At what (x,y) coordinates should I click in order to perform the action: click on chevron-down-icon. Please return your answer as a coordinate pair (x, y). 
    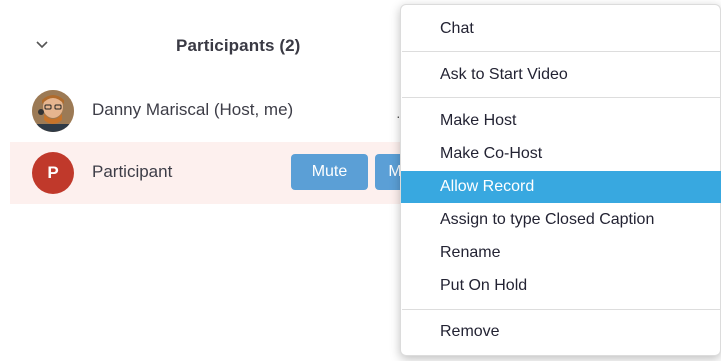
    Looking at the image, I should click on (42, 45).